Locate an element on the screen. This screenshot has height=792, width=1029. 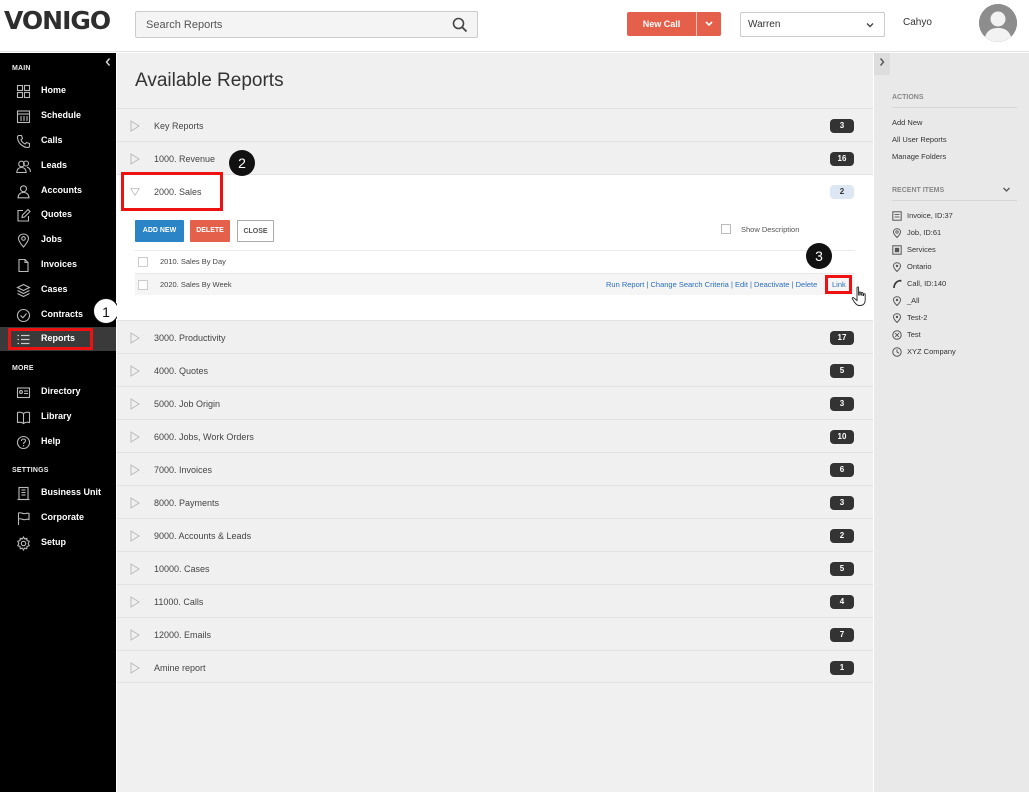
report-folder-row: 3000. Productivity 17 is located at coordinates (495, 336).